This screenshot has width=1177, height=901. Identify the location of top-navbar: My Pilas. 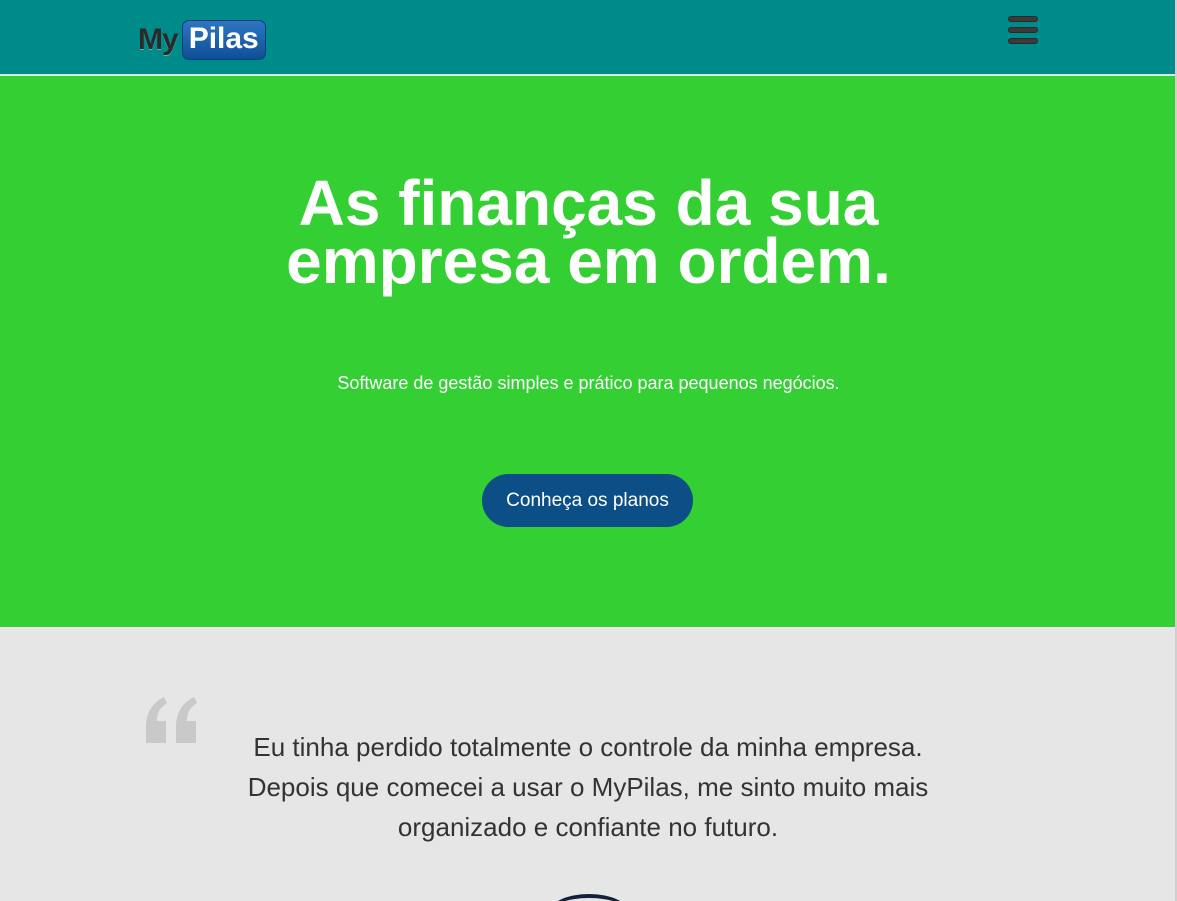
(588, 37).